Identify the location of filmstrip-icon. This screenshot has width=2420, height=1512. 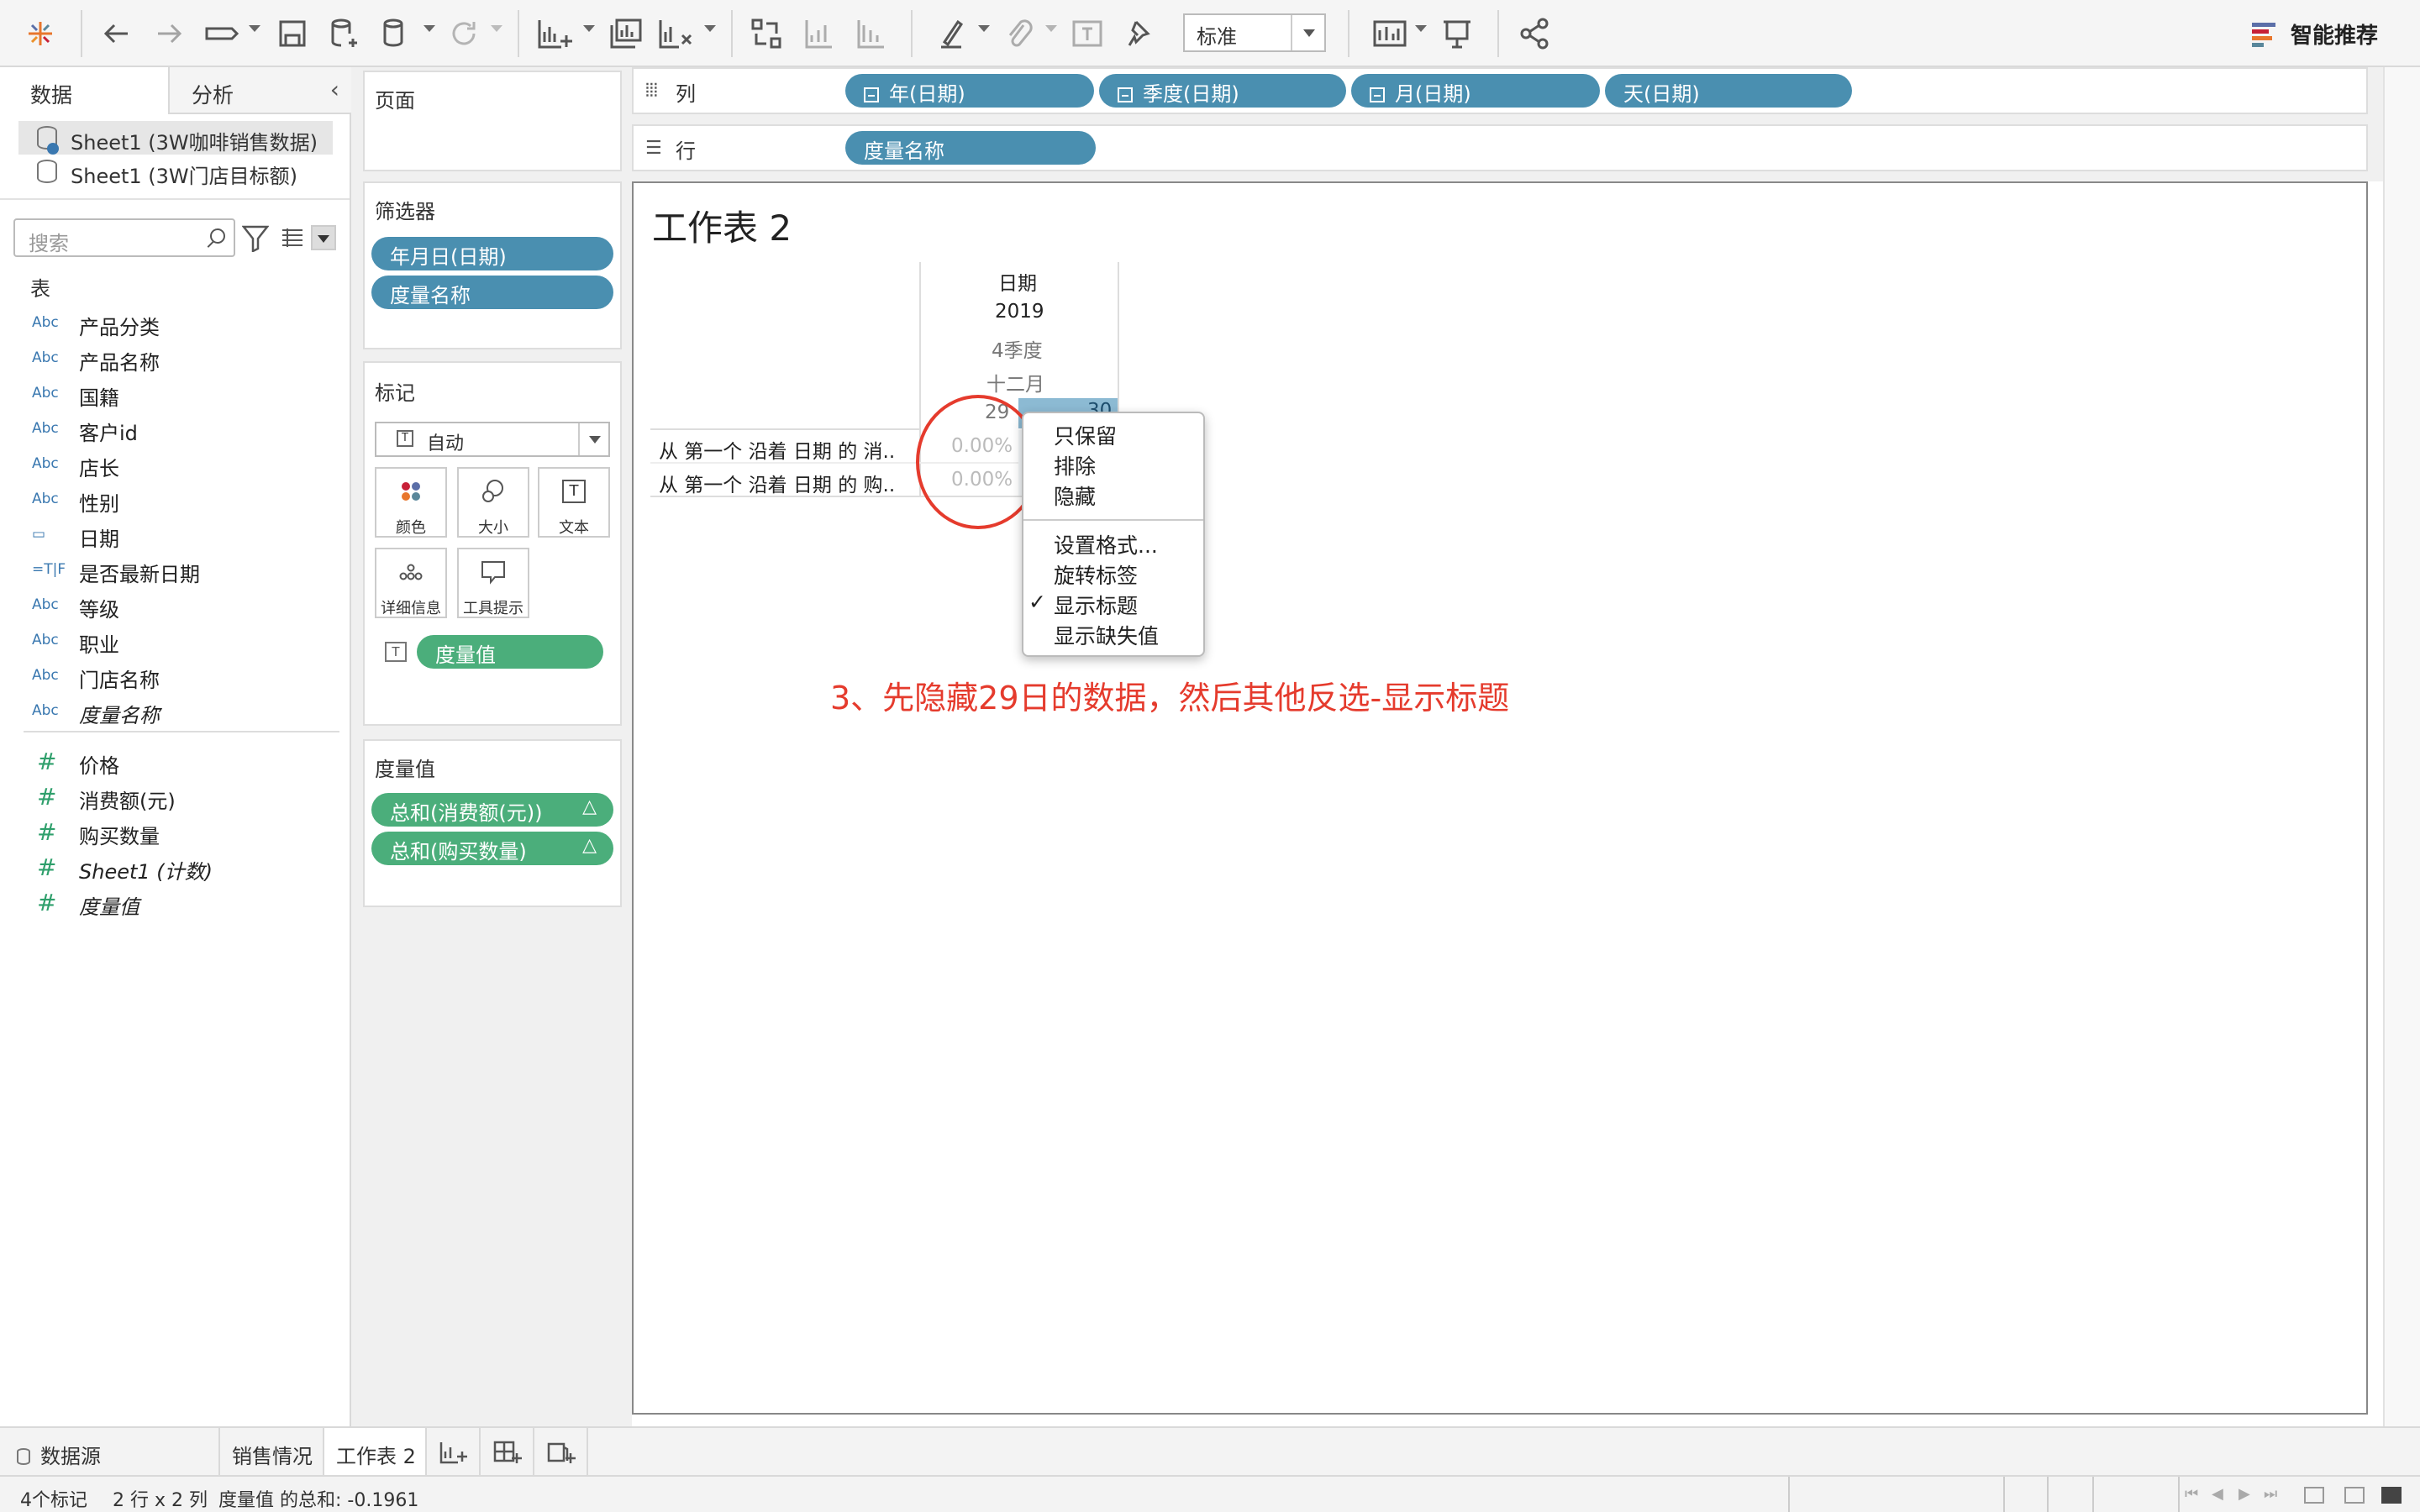
(2354, 1495).